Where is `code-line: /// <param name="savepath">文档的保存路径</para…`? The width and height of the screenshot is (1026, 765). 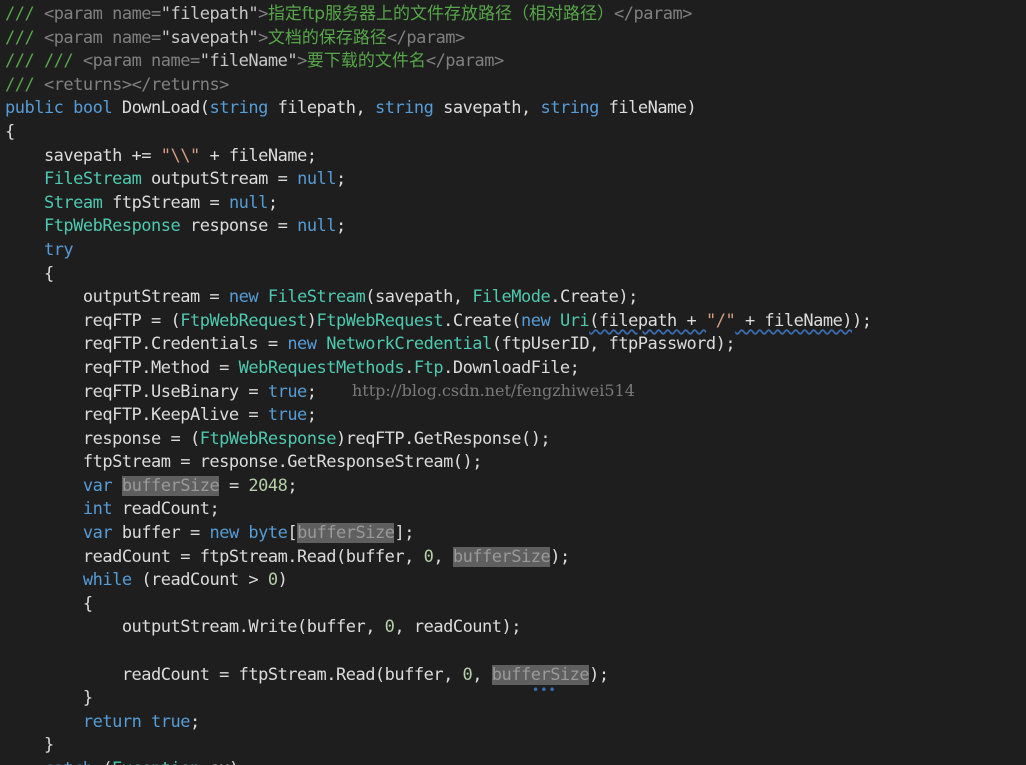
code-line: /// <param name="savepath">文档的保存路径</para… is located at coordinates (515, 39).